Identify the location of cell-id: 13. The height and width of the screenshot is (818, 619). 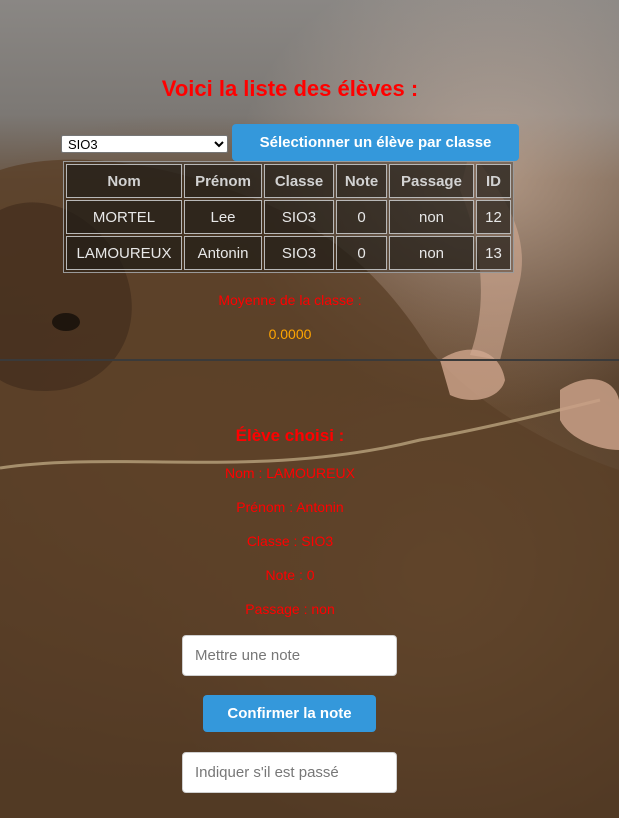
(493, 253).